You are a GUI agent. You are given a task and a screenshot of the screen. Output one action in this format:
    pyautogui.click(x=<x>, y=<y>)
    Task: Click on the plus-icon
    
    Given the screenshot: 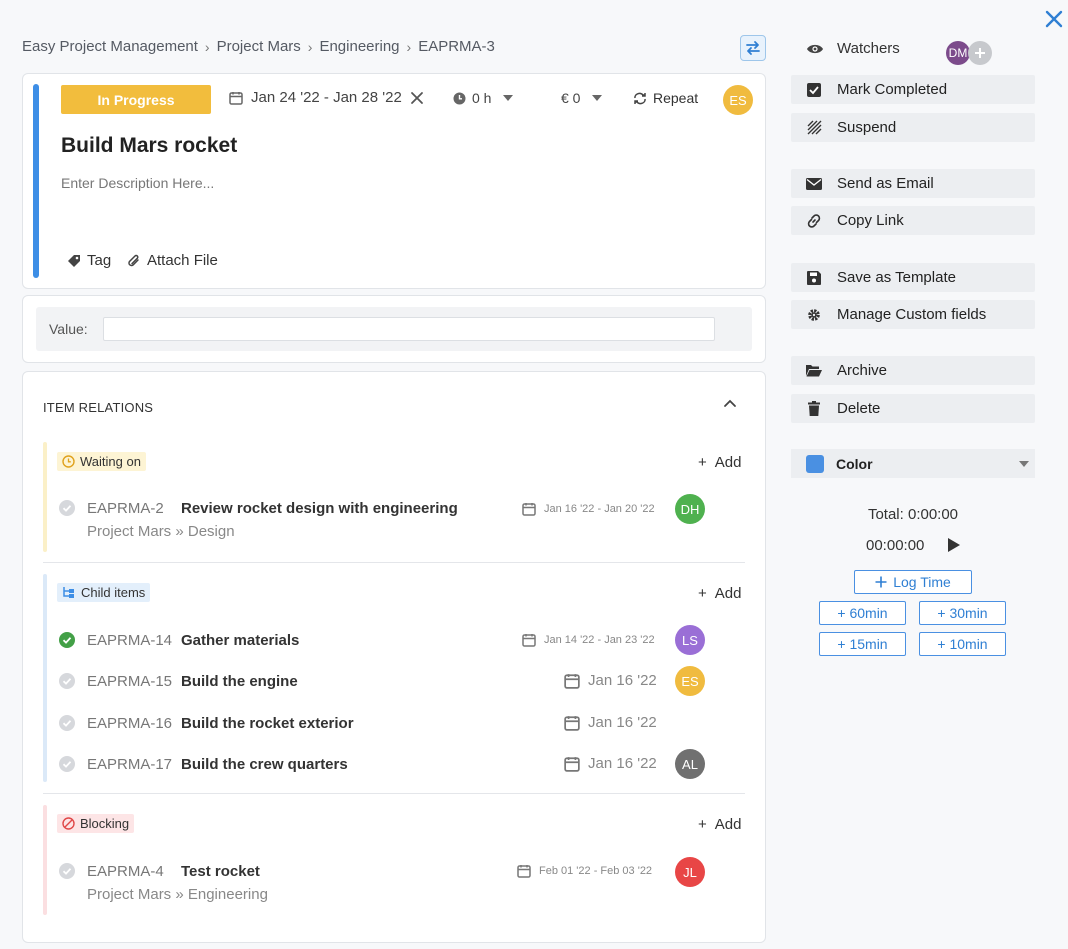 What is the action you would take?
    pyautogui.click(x=881, y=582)
    